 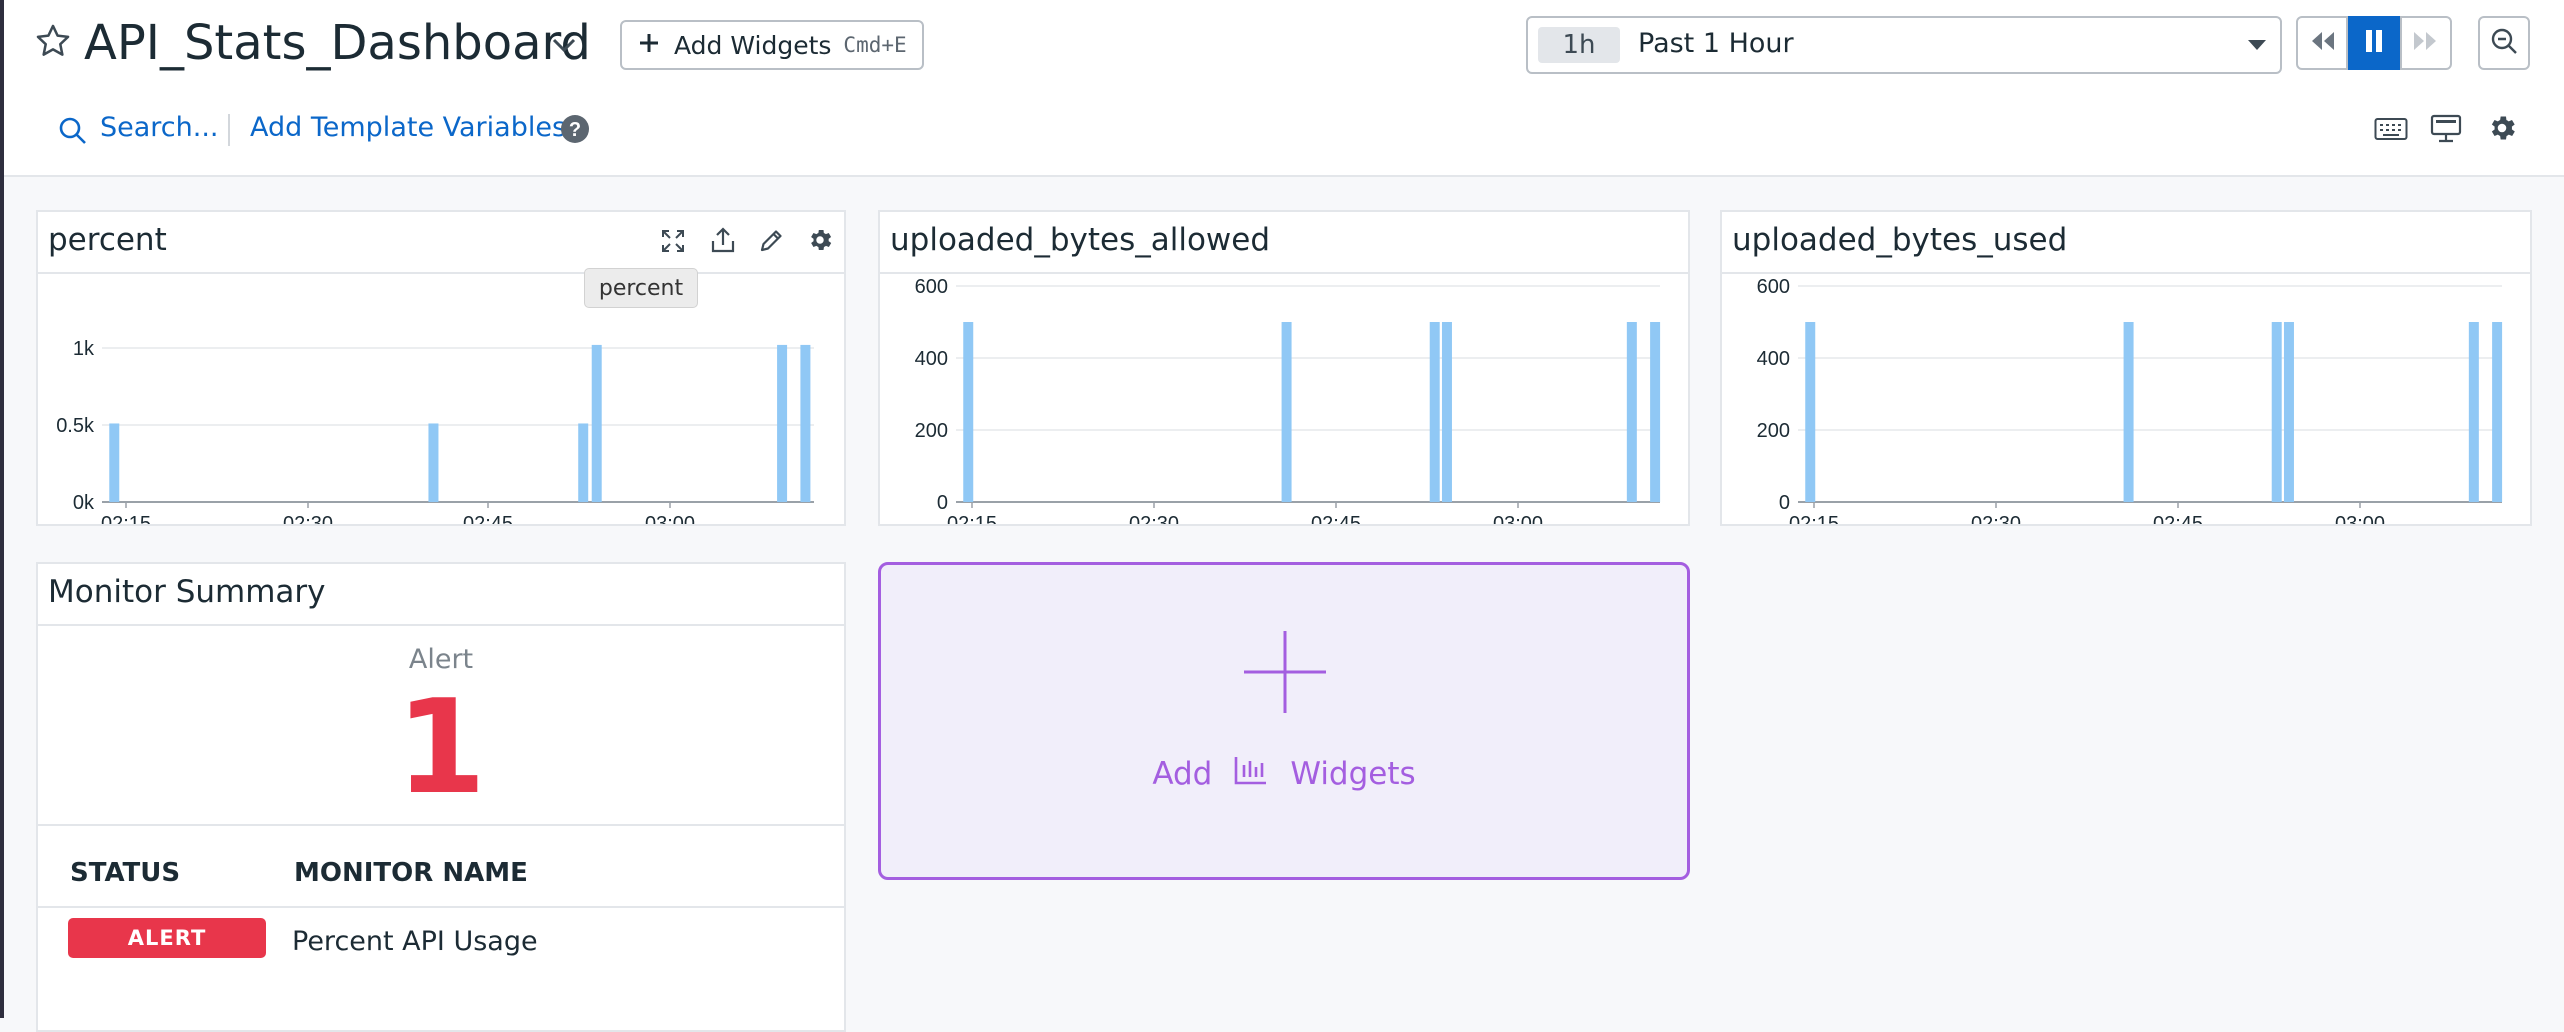 I want to click on uploaded-bytes-allowed-chart: 0 200 400 600 02:15 02:30 02:45 03:00, so click(x=1284, y=399).